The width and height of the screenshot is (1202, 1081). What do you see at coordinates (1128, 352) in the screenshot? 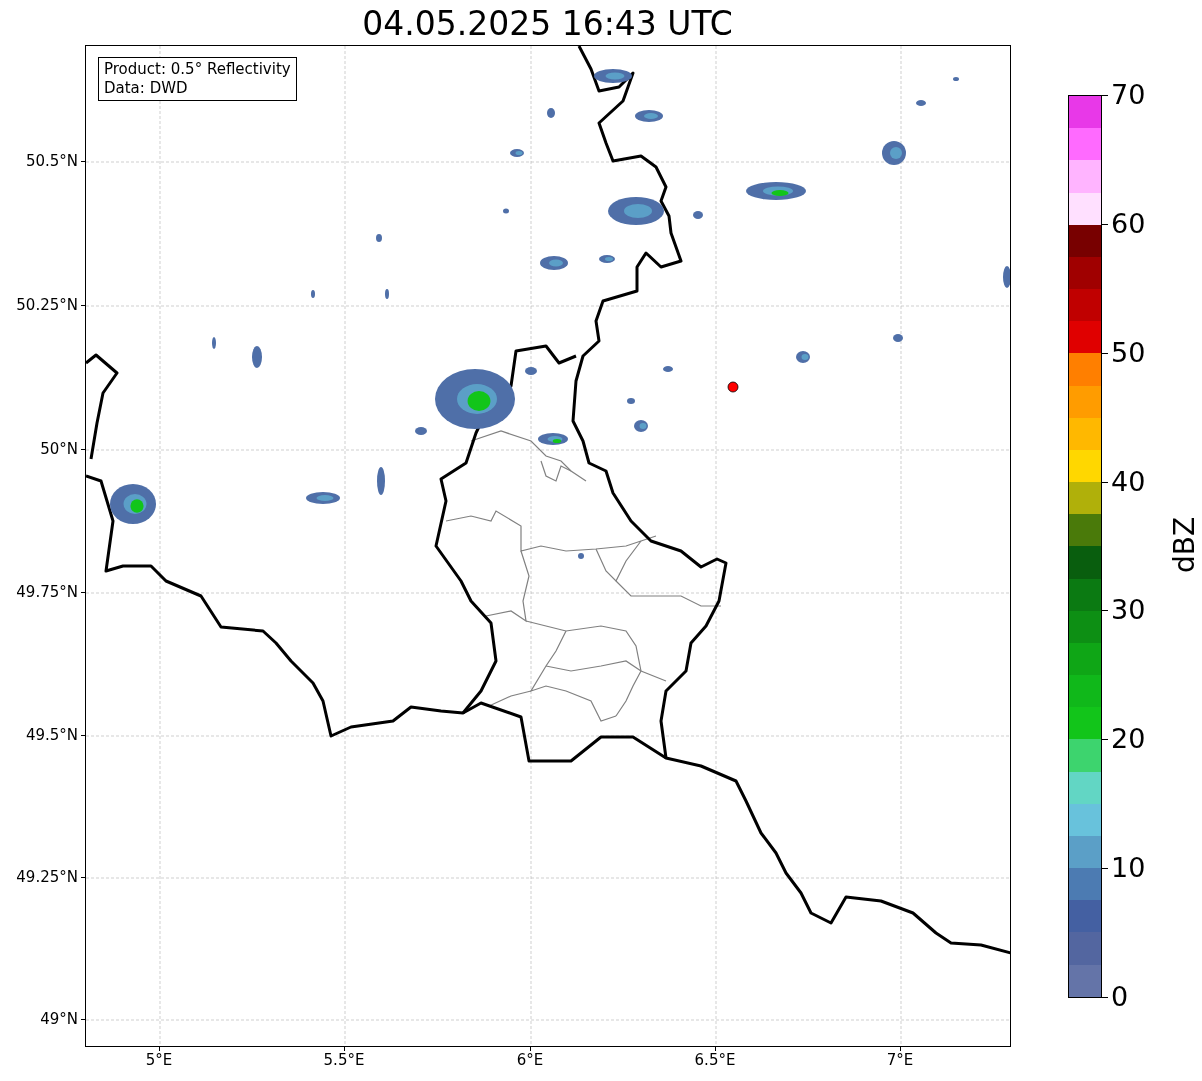
I see `colorbar-tick-label: 50` at bounding box center [1128, 352].